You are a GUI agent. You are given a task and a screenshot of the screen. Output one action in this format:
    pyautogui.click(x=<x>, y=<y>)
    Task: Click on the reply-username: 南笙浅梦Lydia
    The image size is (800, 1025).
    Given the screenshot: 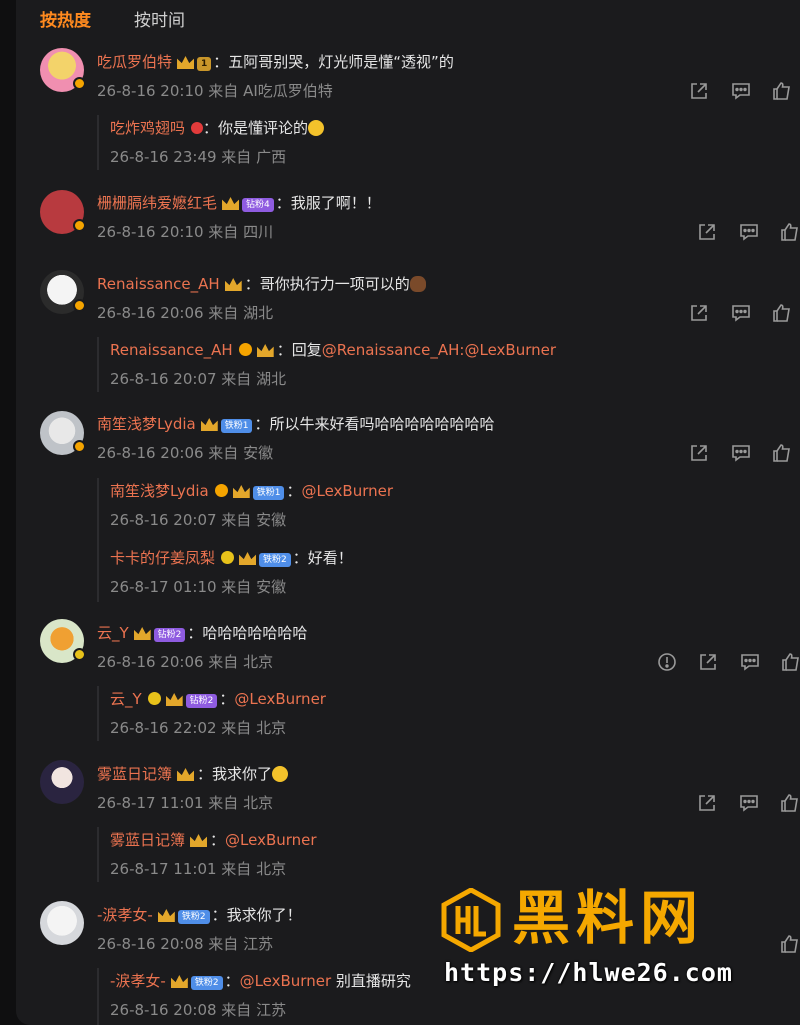 What is the action you would take?
    pyautogui.click(x=159, y=491)
    